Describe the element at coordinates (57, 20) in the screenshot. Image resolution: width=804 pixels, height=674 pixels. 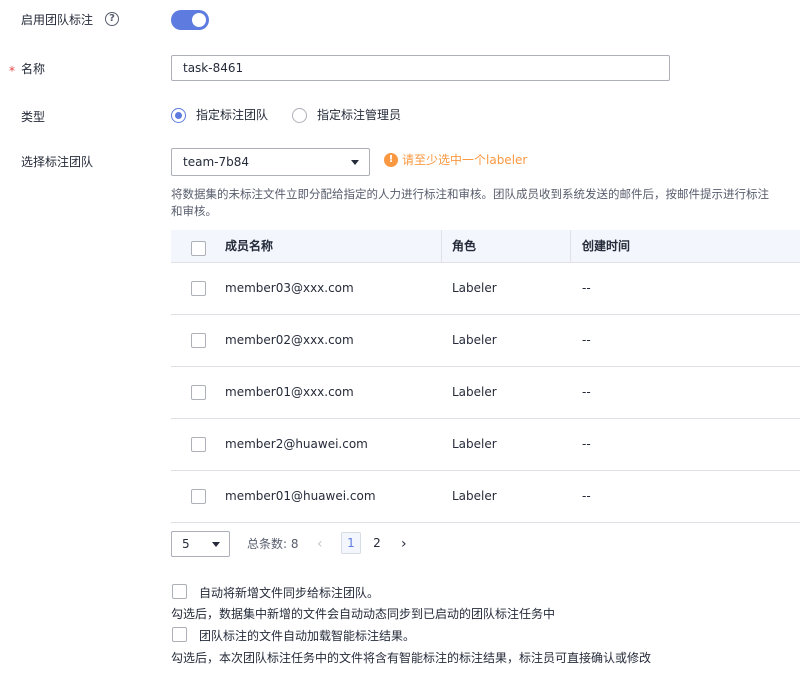
I see `team-label-toggle-label: 启用团队标注` at that location.